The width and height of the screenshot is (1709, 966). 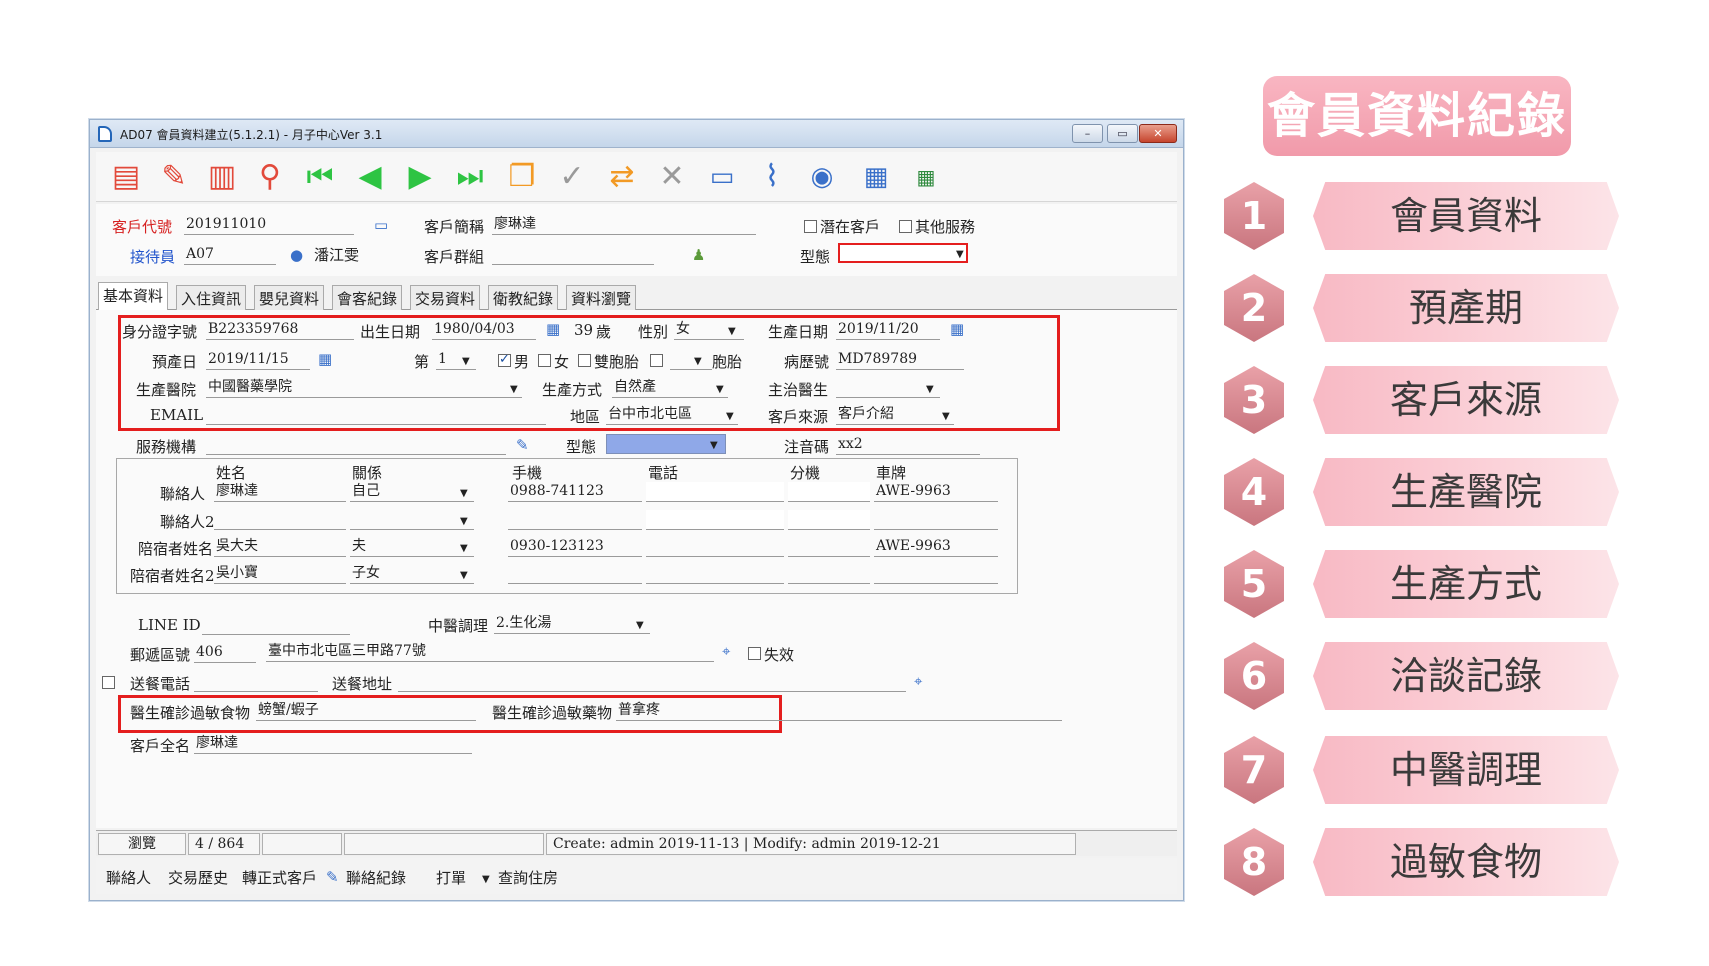 I want to click on attach-icon: ⌇, so click(x=772, y=177).